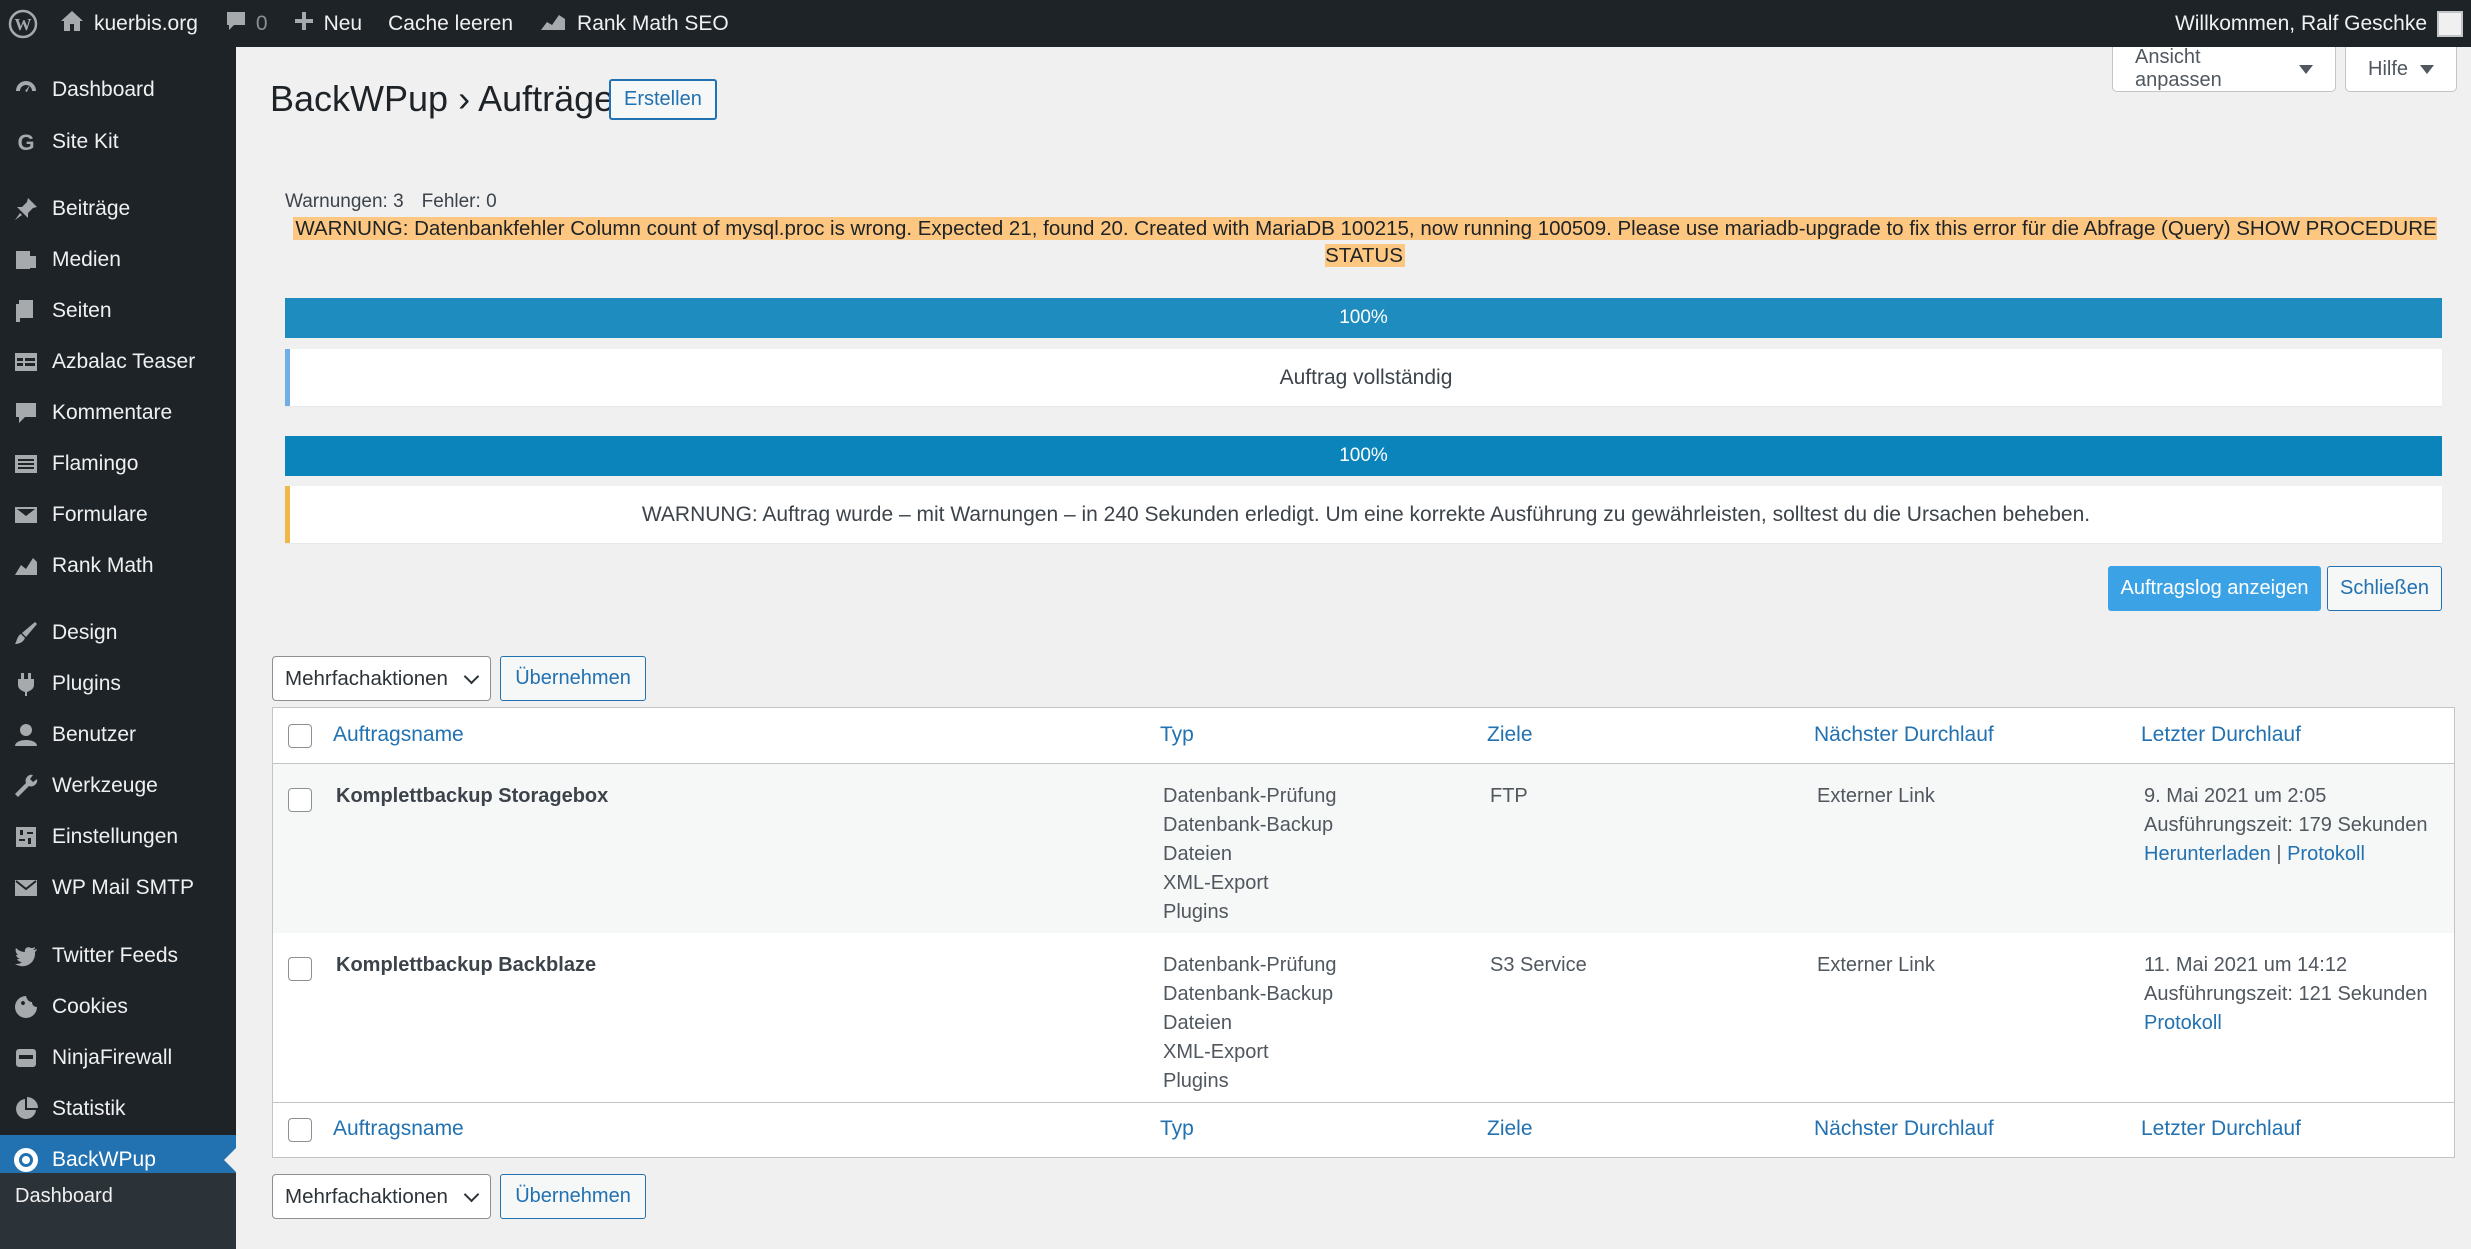  I want to click on last-run: 11. Mai 2021 um 14:12 Ausführungszeit, so click(2286, 994).